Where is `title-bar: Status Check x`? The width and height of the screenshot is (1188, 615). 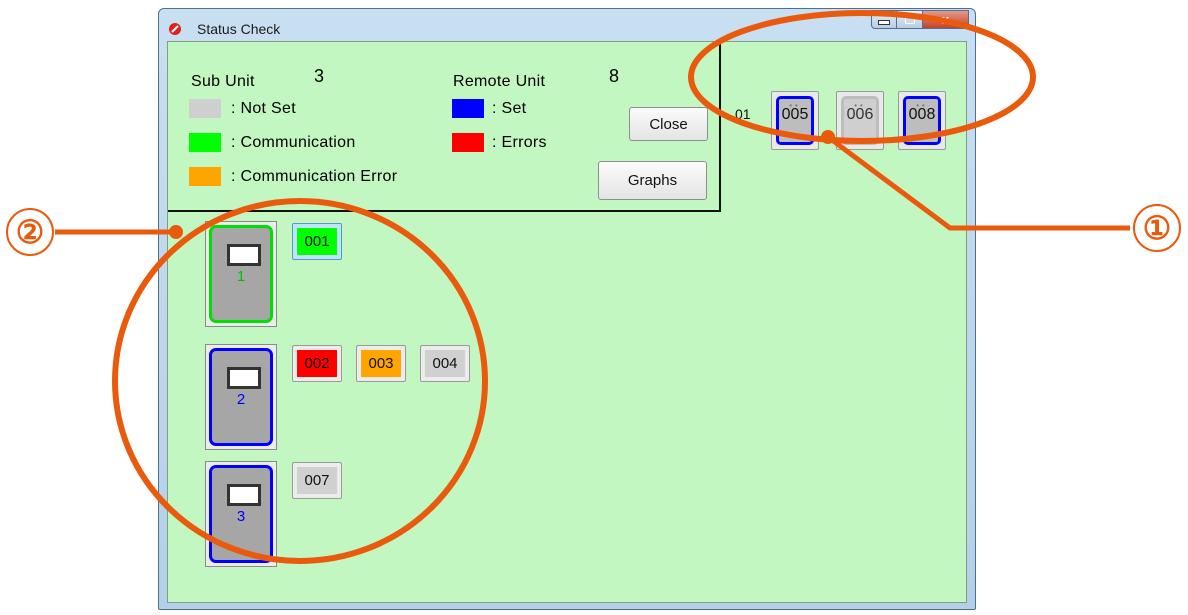
title-bar: Status Check x is located at coordinates (567, 25).